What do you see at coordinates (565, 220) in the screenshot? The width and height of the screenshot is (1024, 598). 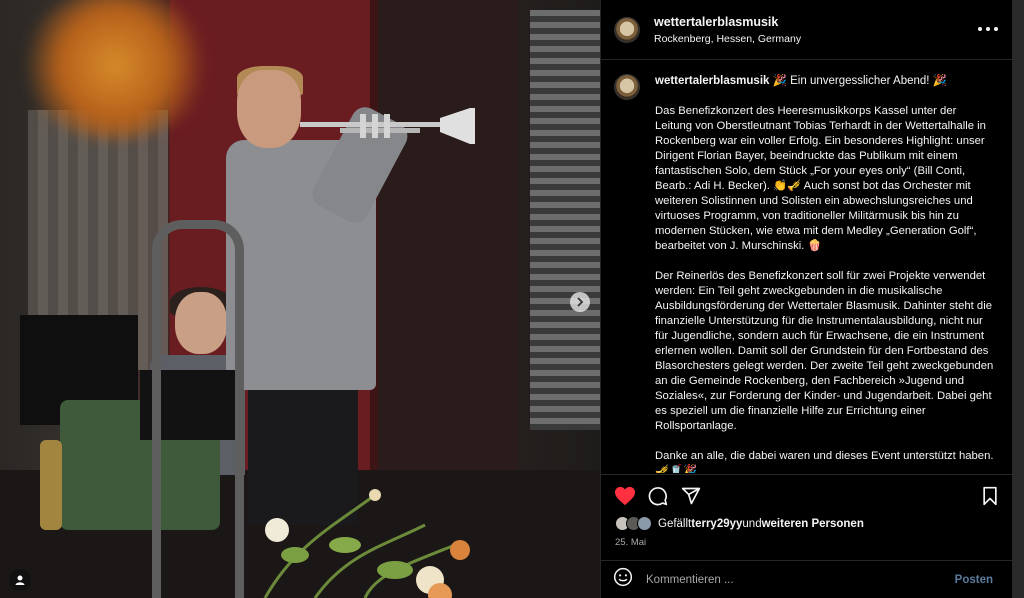 I see `image-window` at bounding box center [565, 220].